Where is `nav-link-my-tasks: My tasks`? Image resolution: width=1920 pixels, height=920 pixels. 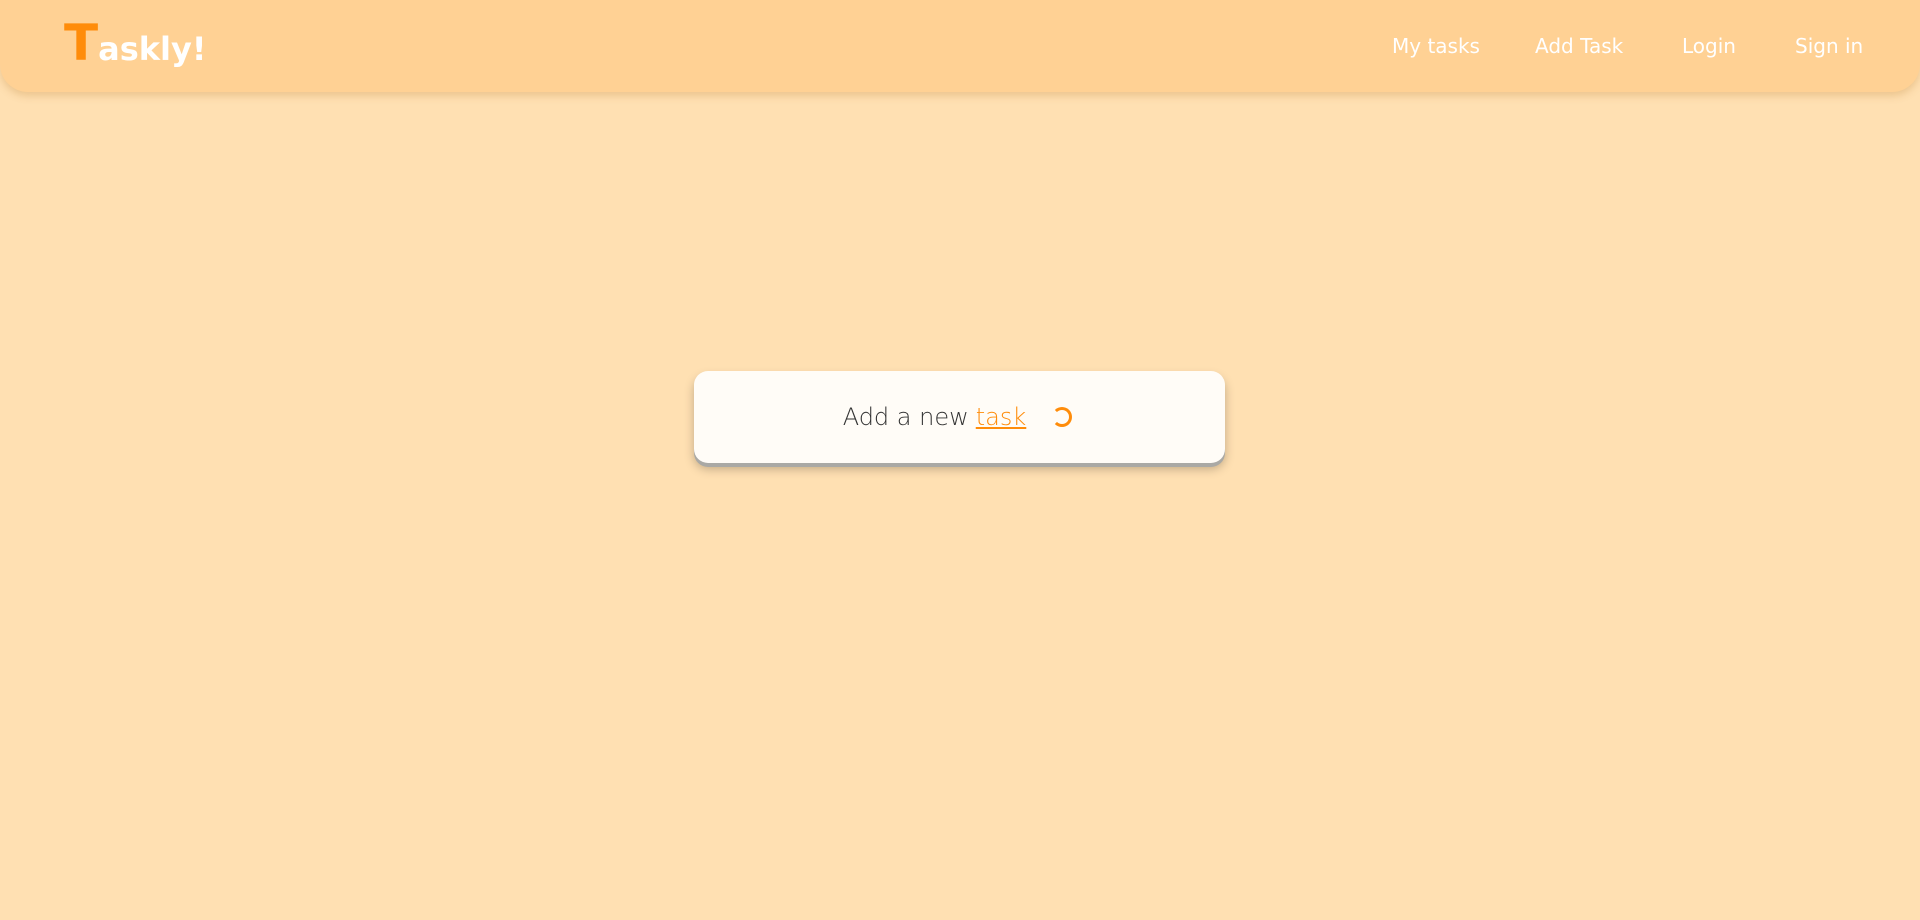 nav-link-my-tasks: My tasks is located at coordinates (1436, 46).